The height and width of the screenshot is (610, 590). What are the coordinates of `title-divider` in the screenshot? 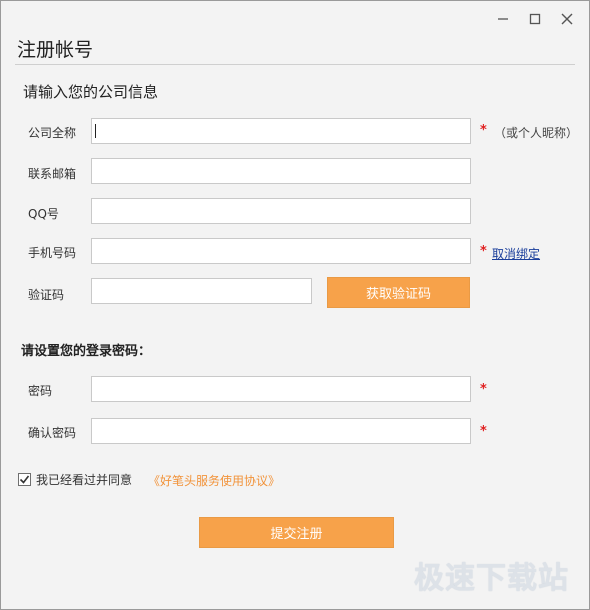 It's located at (295, 64).